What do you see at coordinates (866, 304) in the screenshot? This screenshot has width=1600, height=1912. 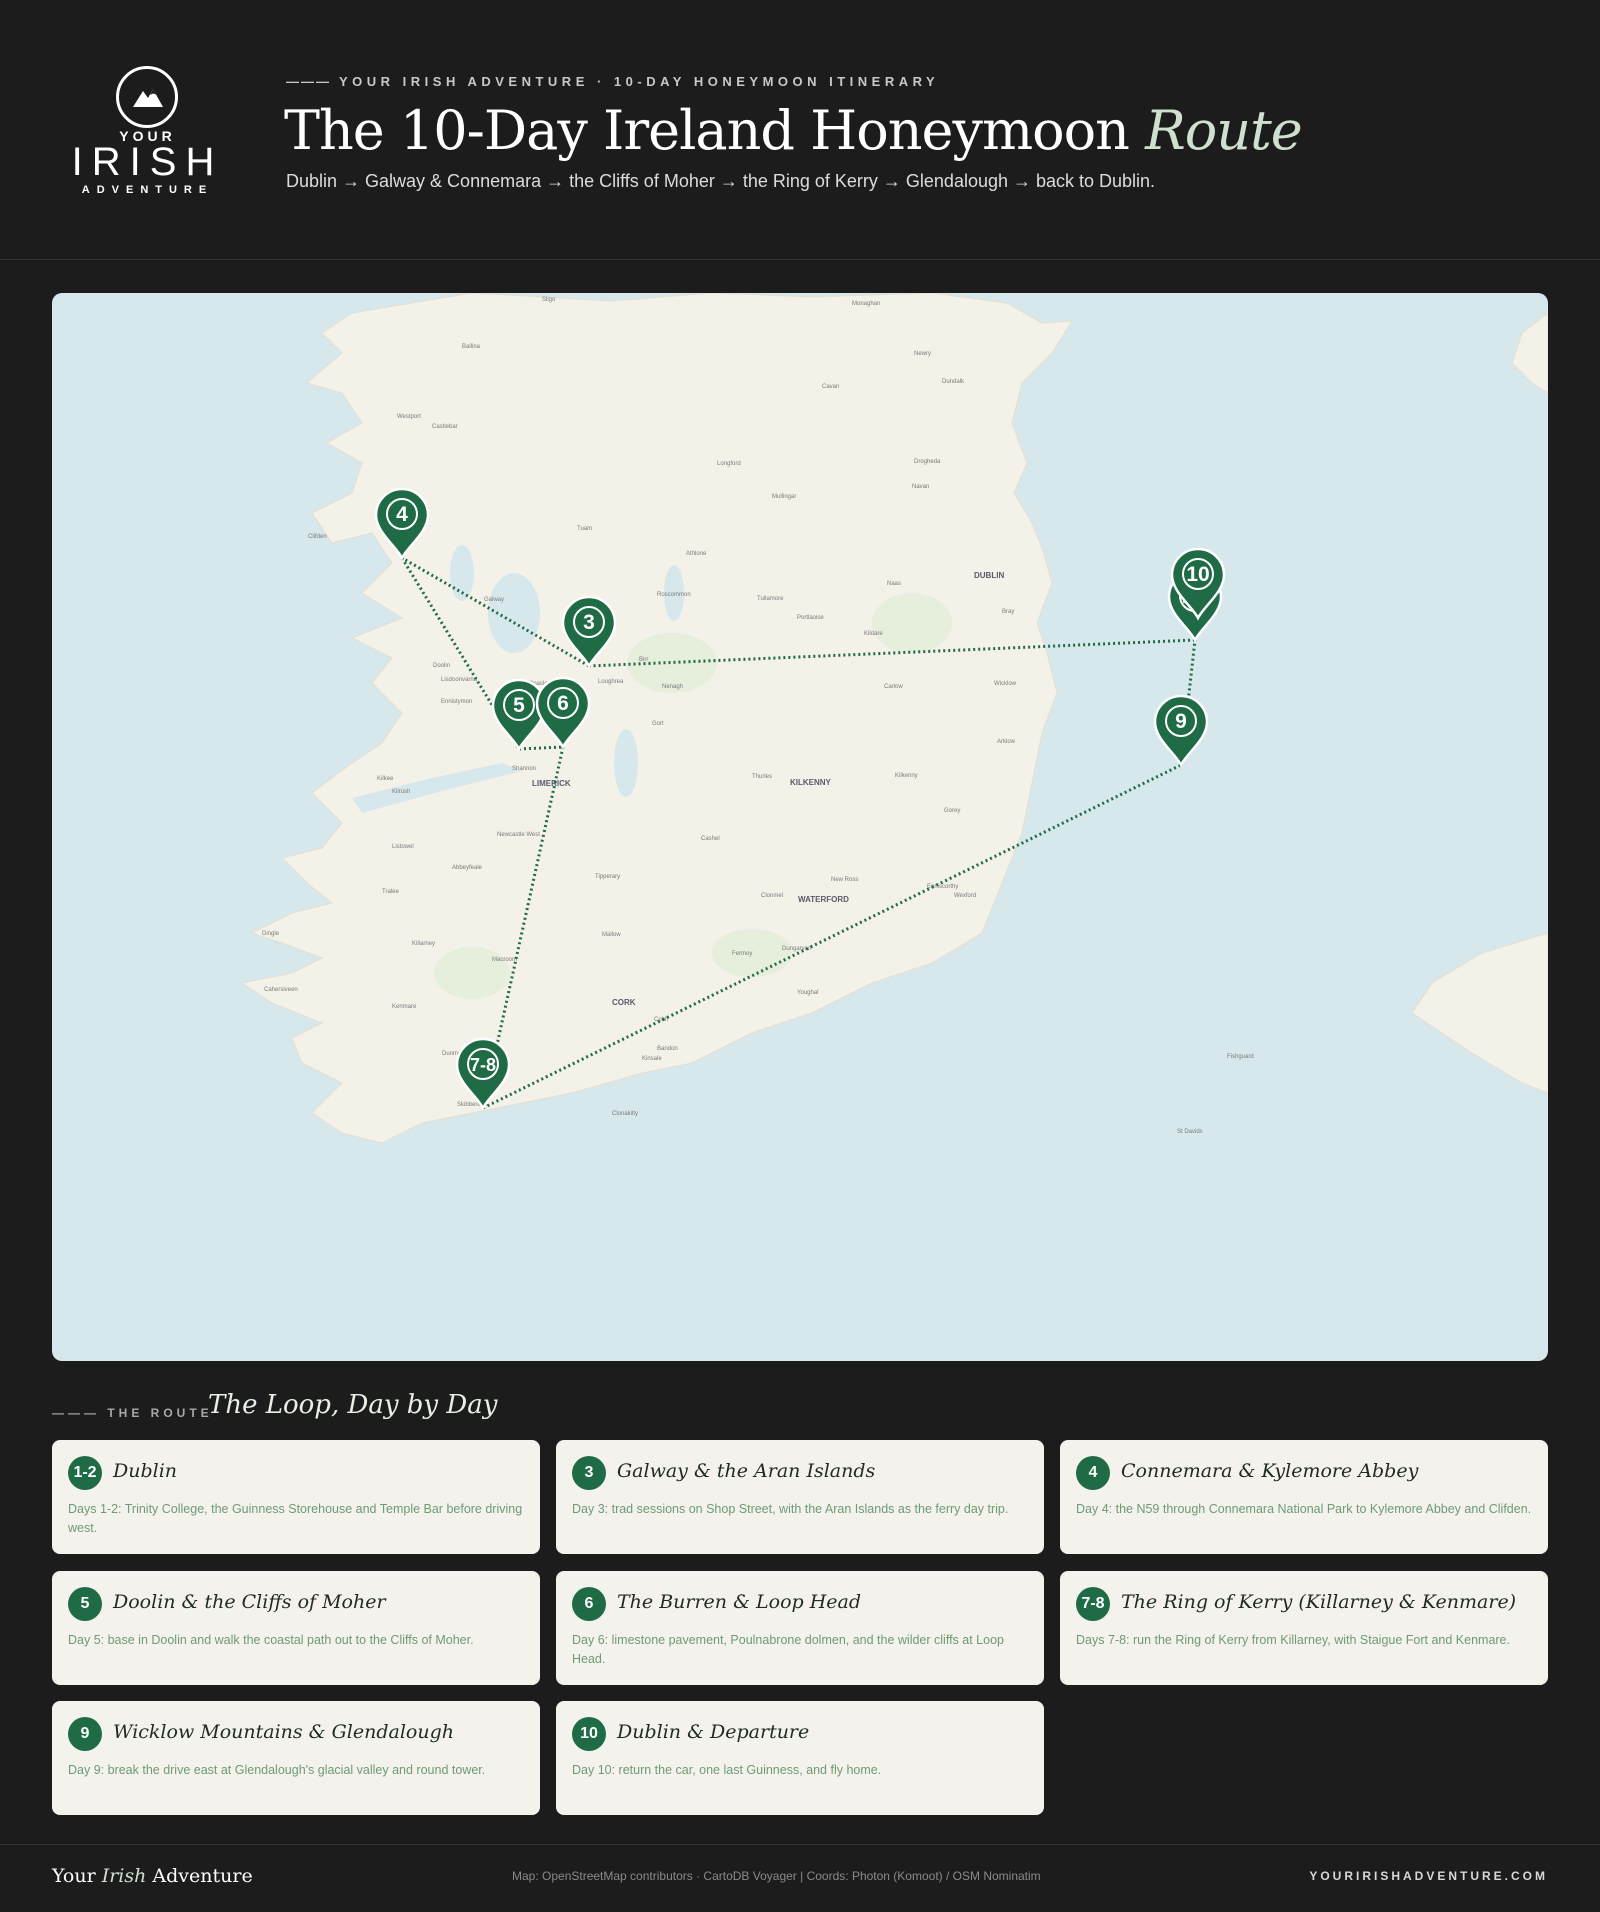 I see `place-label: Monaghan` at bounding box center [866, 304].